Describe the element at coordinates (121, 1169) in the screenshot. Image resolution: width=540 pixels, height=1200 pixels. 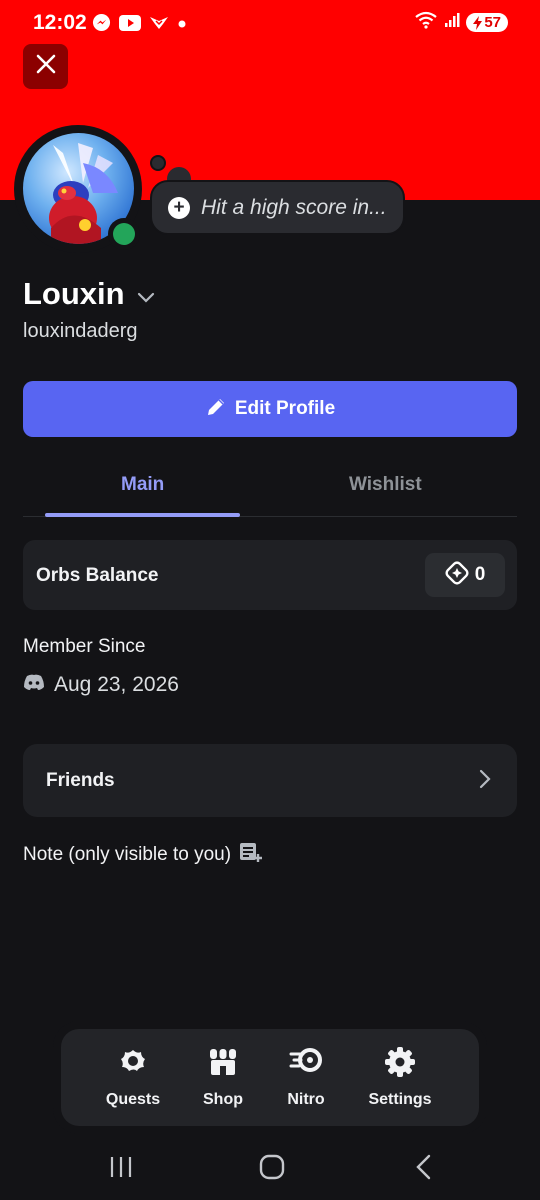
I see `recents-icon` at that location.